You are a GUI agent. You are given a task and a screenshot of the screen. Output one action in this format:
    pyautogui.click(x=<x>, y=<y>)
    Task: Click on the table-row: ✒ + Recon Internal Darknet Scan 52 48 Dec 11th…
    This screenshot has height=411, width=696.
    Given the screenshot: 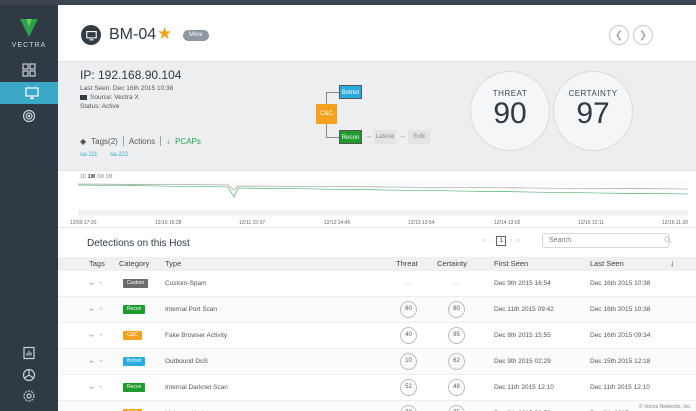 What is the action you would take?
    pyautogui.click(x=377, y=388)
    